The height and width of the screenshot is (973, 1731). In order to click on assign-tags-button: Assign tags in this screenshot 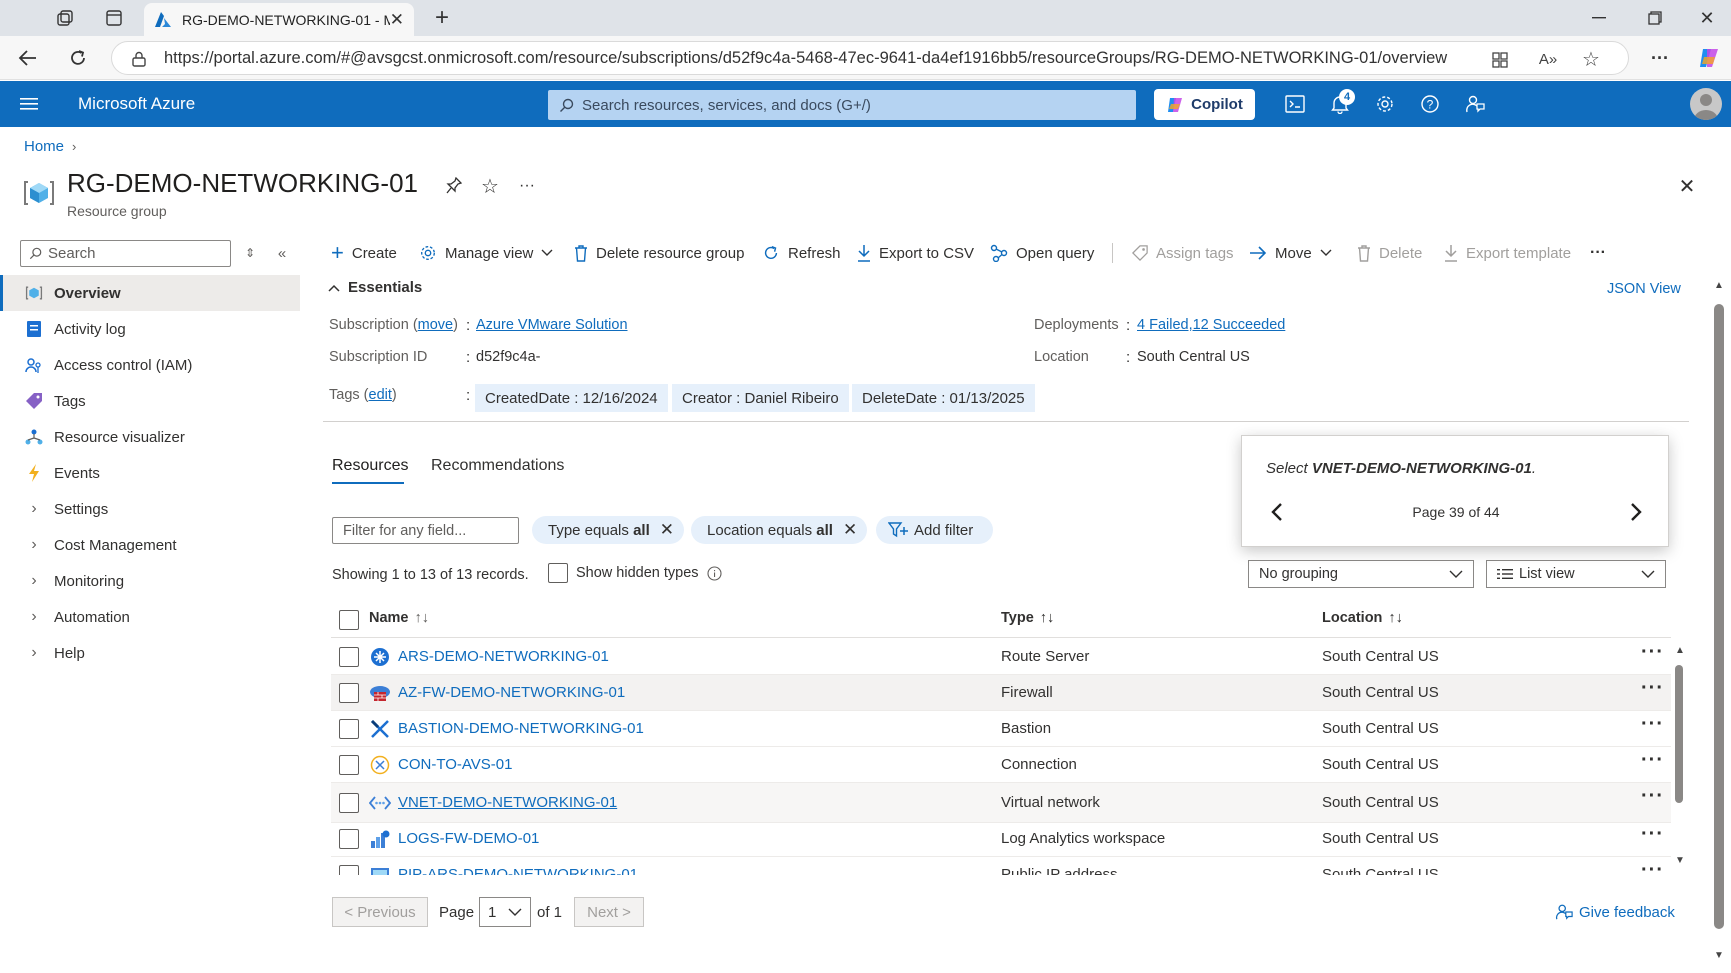, I will do `click(1183, 253)`.